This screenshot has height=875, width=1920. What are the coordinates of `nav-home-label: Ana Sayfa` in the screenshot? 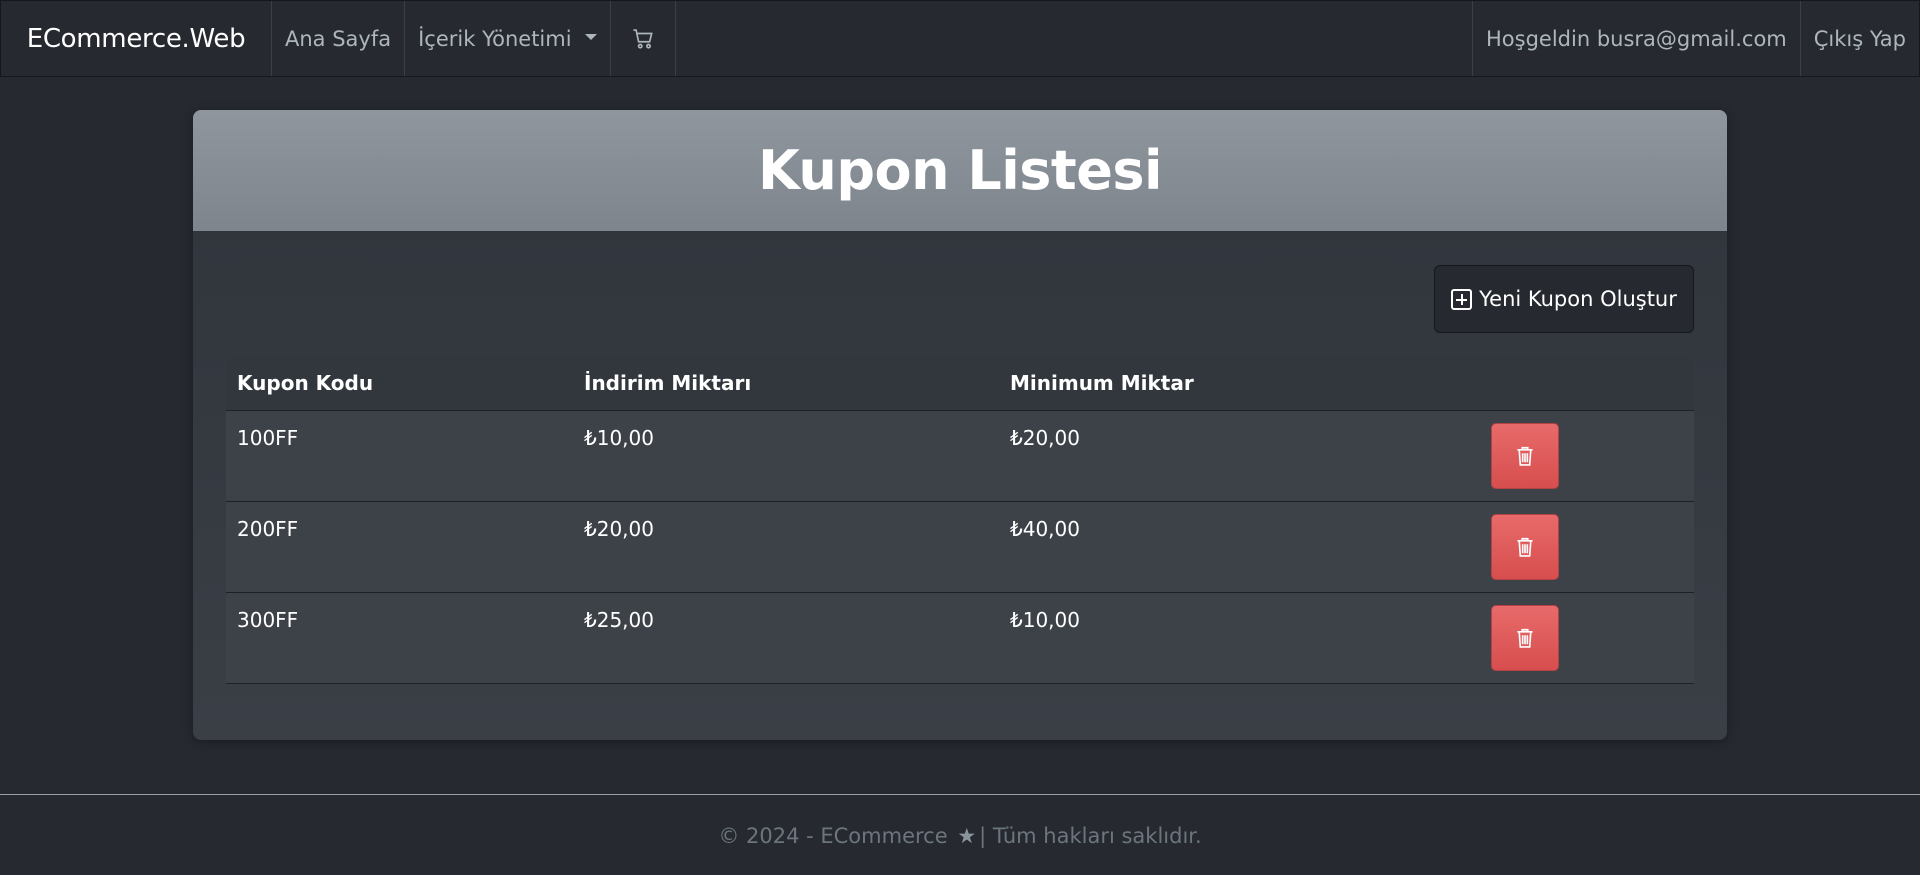 It's located at (338, 38).